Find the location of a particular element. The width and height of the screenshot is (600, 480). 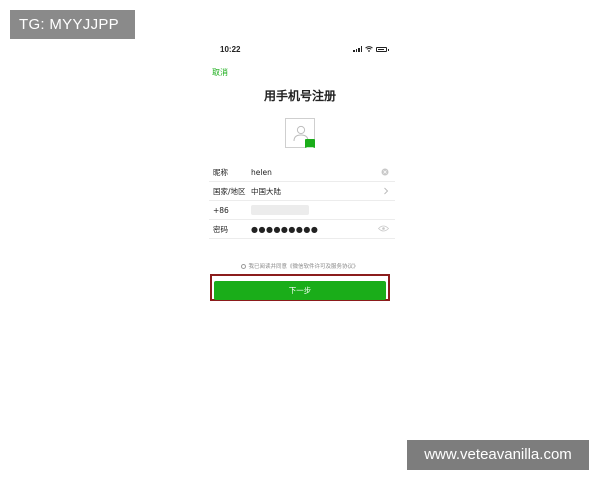

eye-icon is located at coordinates (383, 228).